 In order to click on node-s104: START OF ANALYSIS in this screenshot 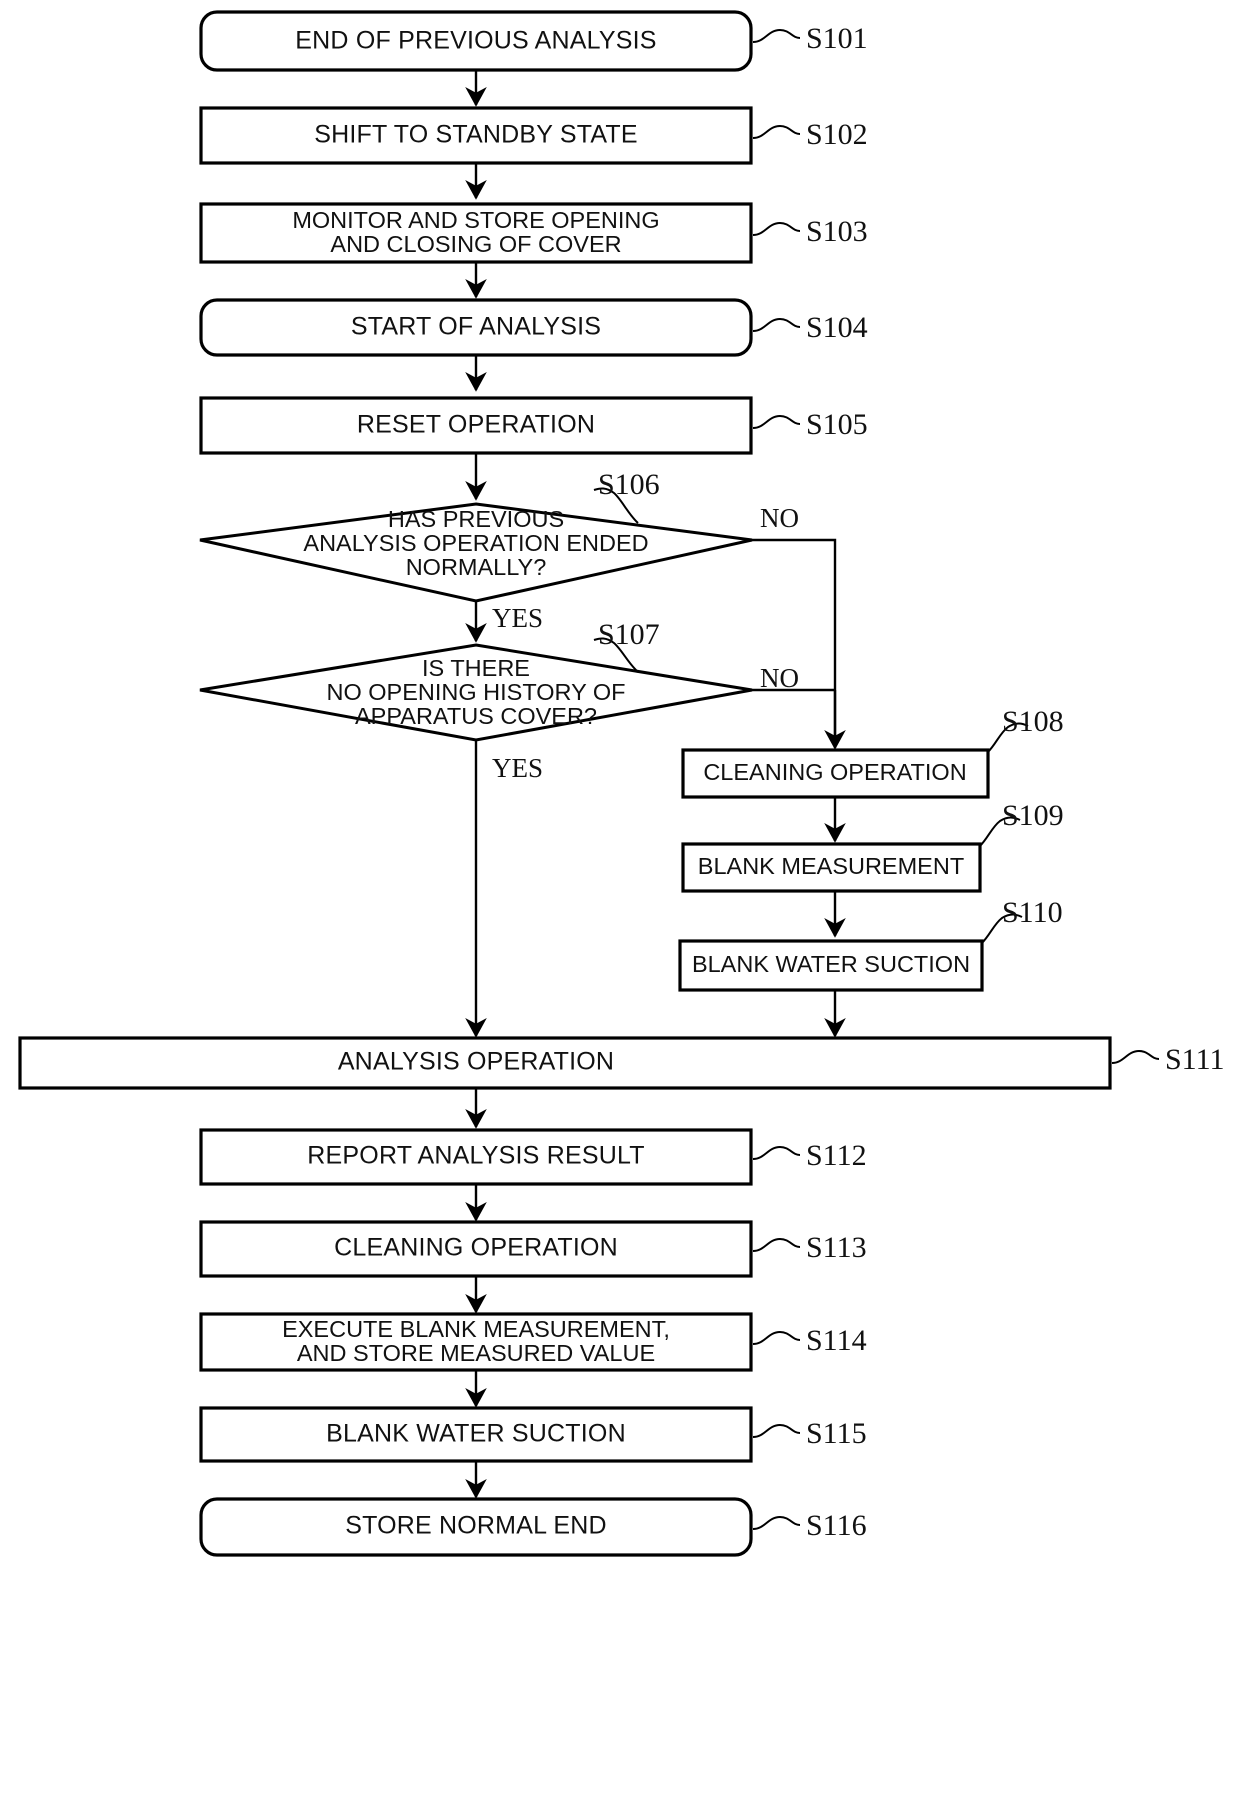, I will do `click(476, 327)`.